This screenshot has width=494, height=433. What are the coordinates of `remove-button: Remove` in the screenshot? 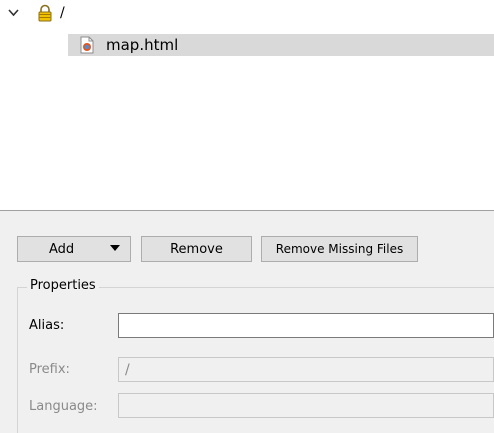 It's located at (196, 249).